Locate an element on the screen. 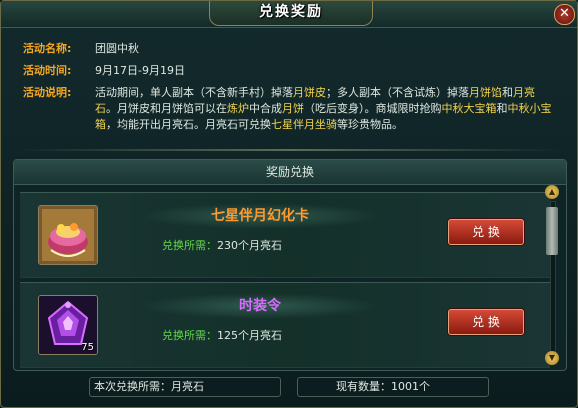  required-value: 月亮石 is located at coordinates (187, 386).